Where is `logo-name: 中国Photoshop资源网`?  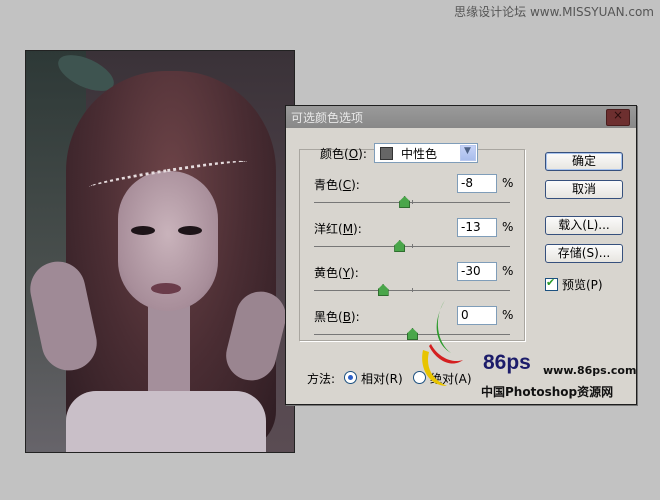 logo-name: 中国Photoshop资源网 is located at coordinates (547, 392).